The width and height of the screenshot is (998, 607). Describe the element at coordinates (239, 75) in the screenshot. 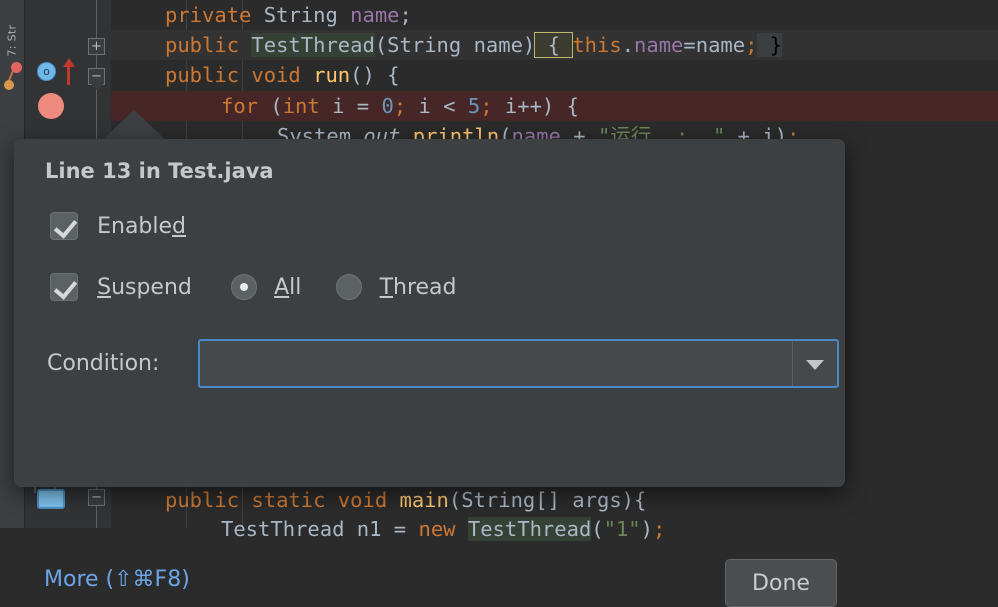

I see `code-token: public void` at that location.